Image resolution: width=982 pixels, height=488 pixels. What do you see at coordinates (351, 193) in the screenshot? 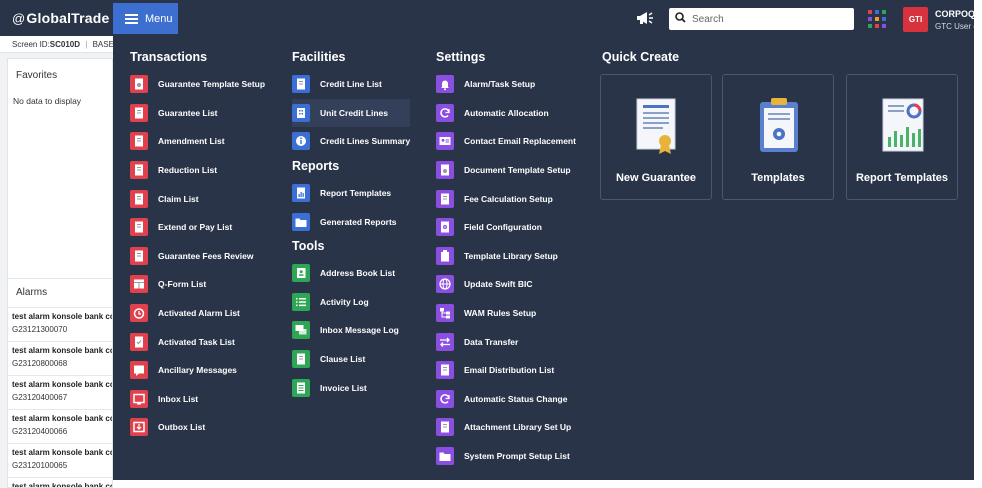
I see `menu-item-report-templates: Report Templates` at bounding box center [351, 193].